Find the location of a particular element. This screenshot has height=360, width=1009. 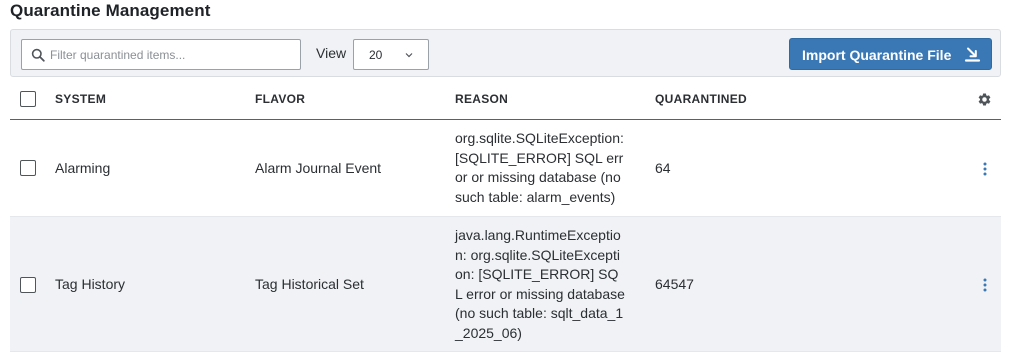

chevron-down-icon is located at coordinates (409, 55).